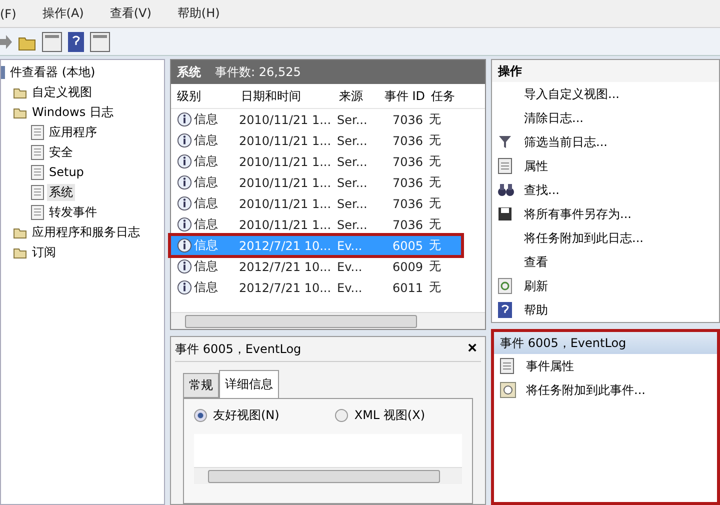 This screenshot has height=505, width=720. Describe the element at coordinates (605, 343) in the screenshot. I see `section-header: 事件 6005，EventLog` at that location.